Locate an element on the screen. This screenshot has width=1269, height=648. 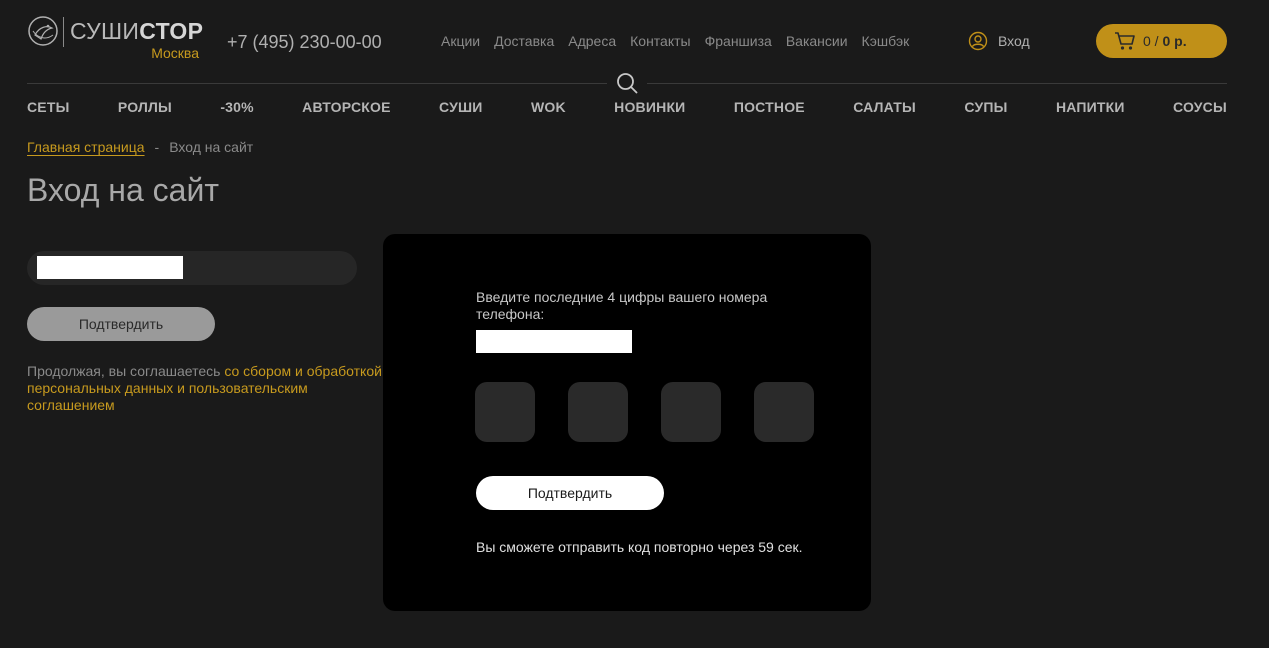
modal-confirm-button: Подтвердить is located at coordinates (570, 493).